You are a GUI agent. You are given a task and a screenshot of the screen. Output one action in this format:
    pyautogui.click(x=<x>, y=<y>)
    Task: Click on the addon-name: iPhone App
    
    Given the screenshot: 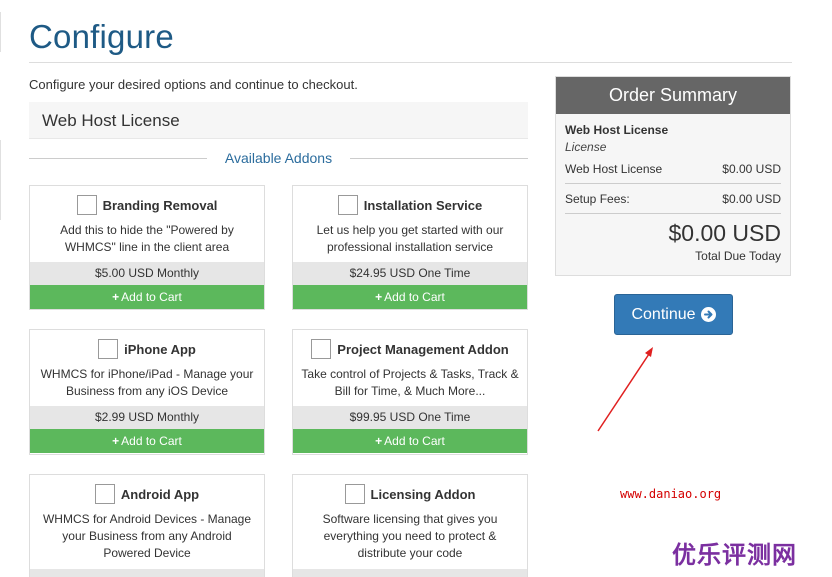 What is the action you would take?
    pyautogui.click(x=160, y=349)
    